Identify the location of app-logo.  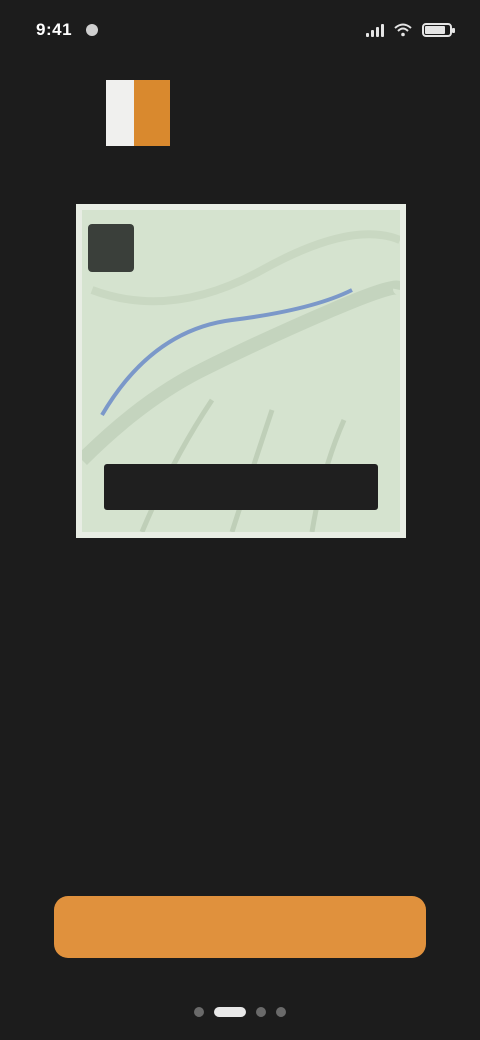
(138, 113).